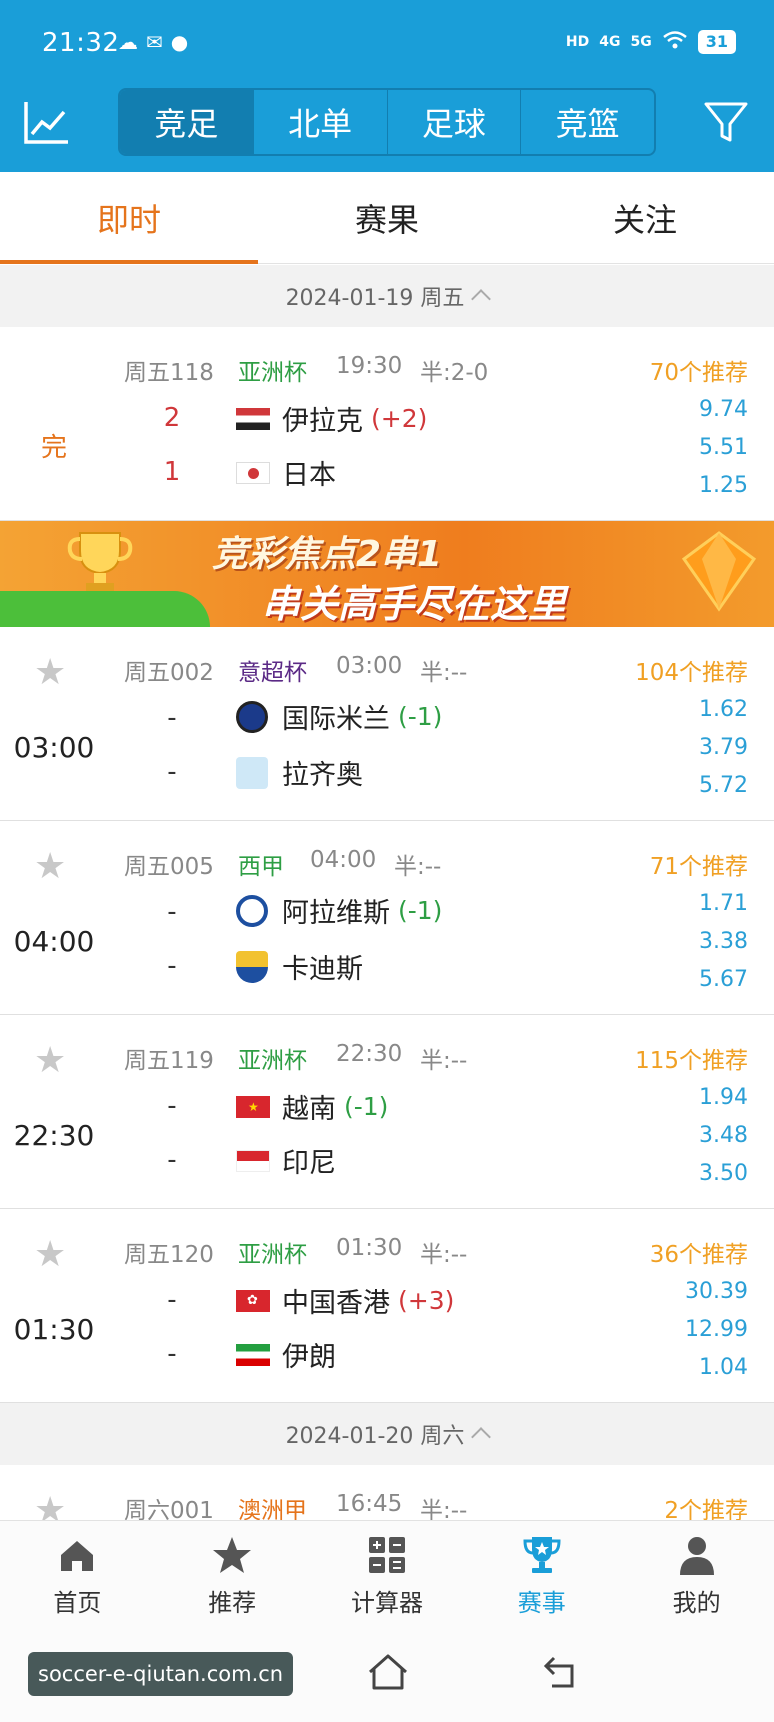  What do you see at coordinates (322, 775) in the screenshot?
I see `team-name: 拉齐奥` at bounding box center [322, 775].